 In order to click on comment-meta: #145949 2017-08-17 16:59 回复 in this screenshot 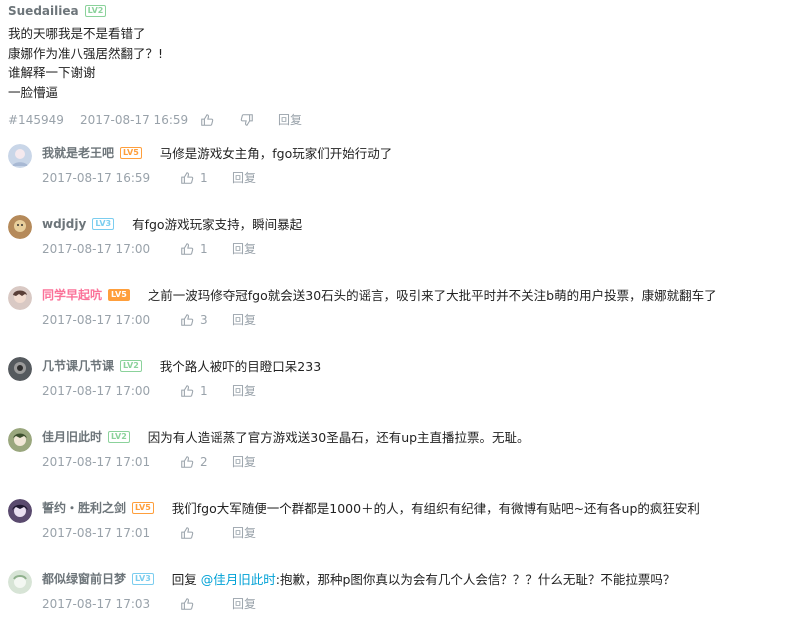, I will do `click(155, 119)`.